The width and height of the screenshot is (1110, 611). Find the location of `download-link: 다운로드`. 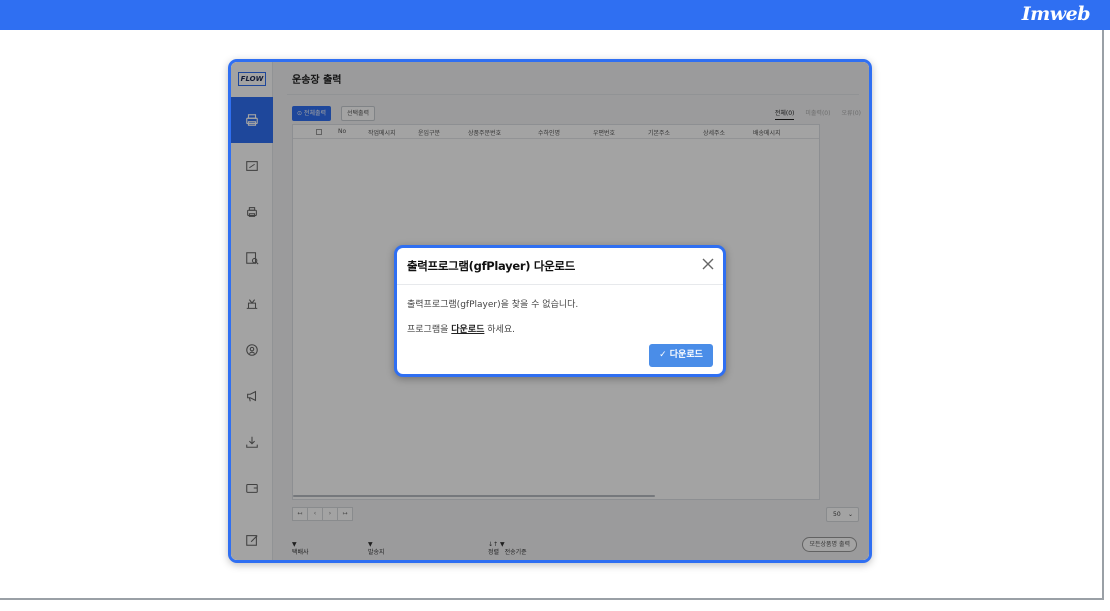

download-link: 다운로드 is located at coordinates (467, 330).